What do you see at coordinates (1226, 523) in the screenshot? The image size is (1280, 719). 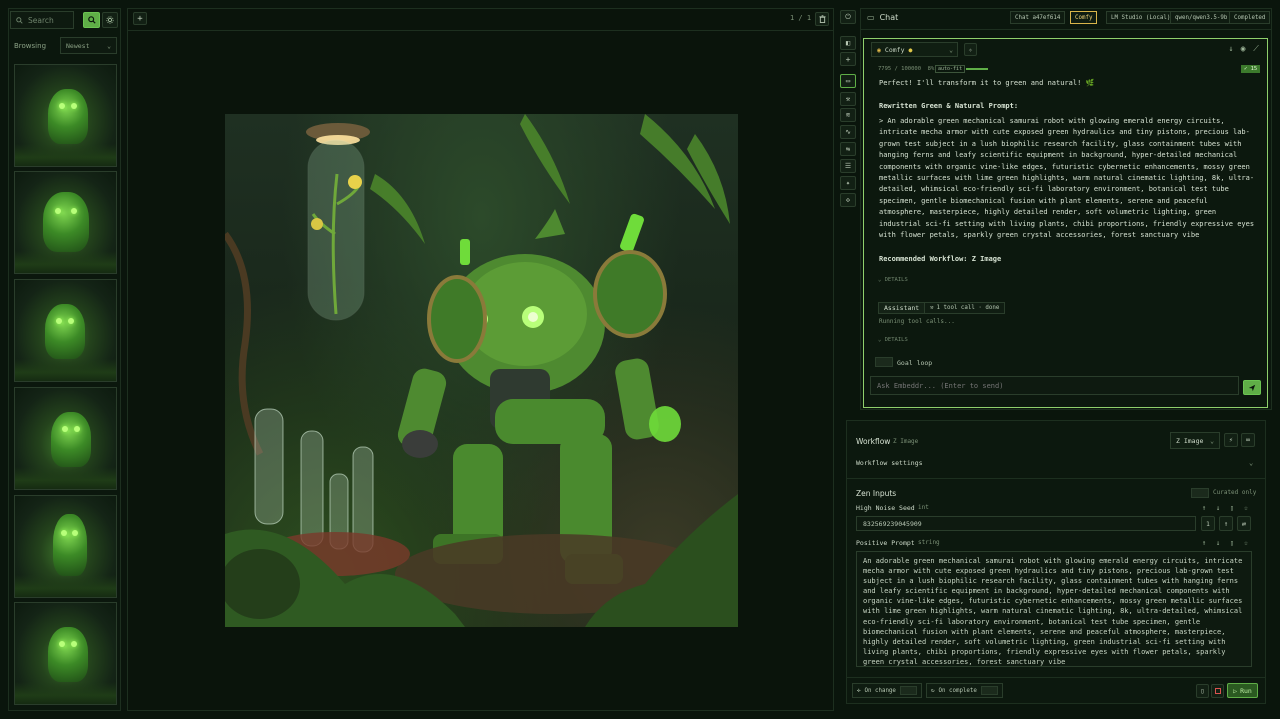 I see `seed-increment-button: ↑` at bounding box center [1226, 523].